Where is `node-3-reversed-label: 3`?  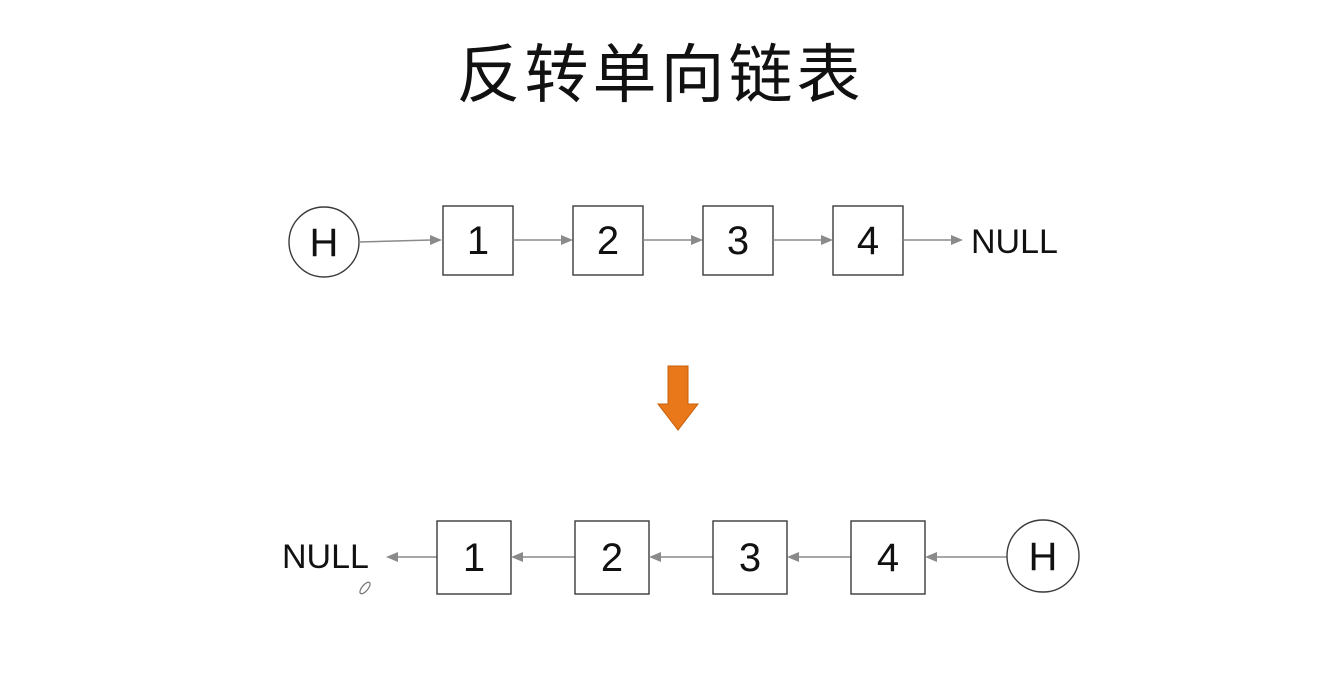 node-3-reversed-label: 3 is located at coordinates (750, 558).